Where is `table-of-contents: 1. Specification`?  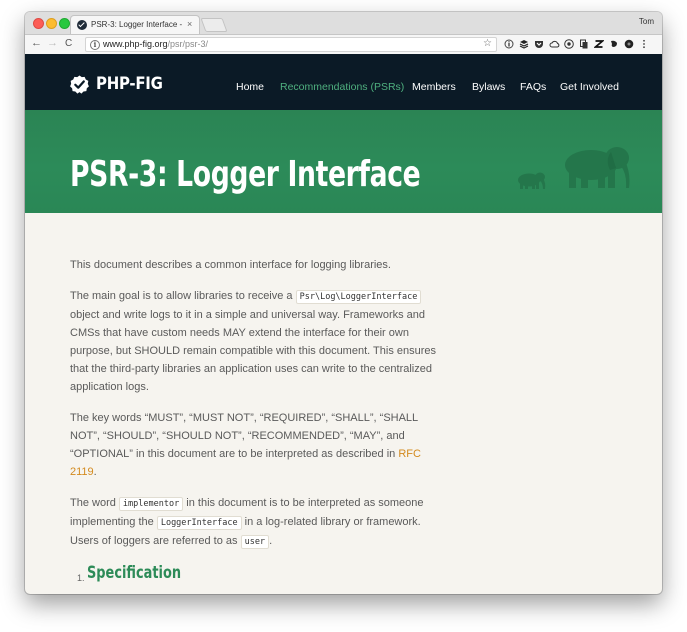 table-of-contents: 1. Specification is located at coordinates (257, 574).